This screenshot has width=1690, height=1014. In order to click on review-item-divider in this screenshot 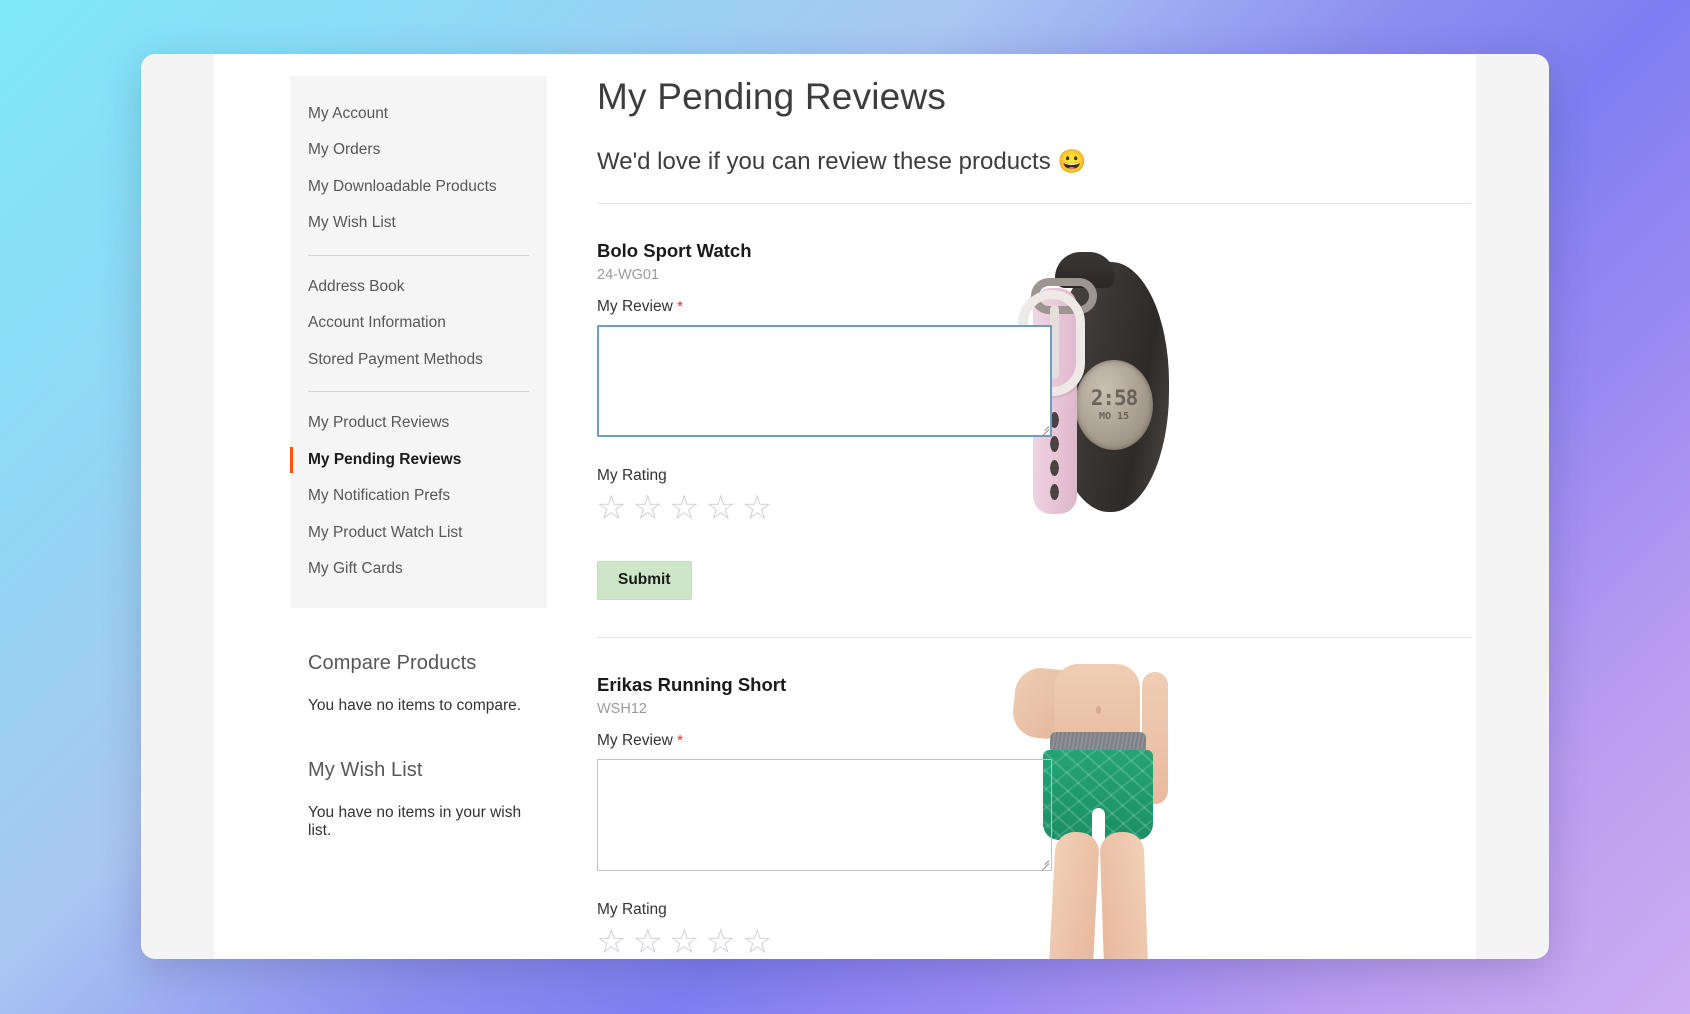, I will do `click(1034, 637)`.